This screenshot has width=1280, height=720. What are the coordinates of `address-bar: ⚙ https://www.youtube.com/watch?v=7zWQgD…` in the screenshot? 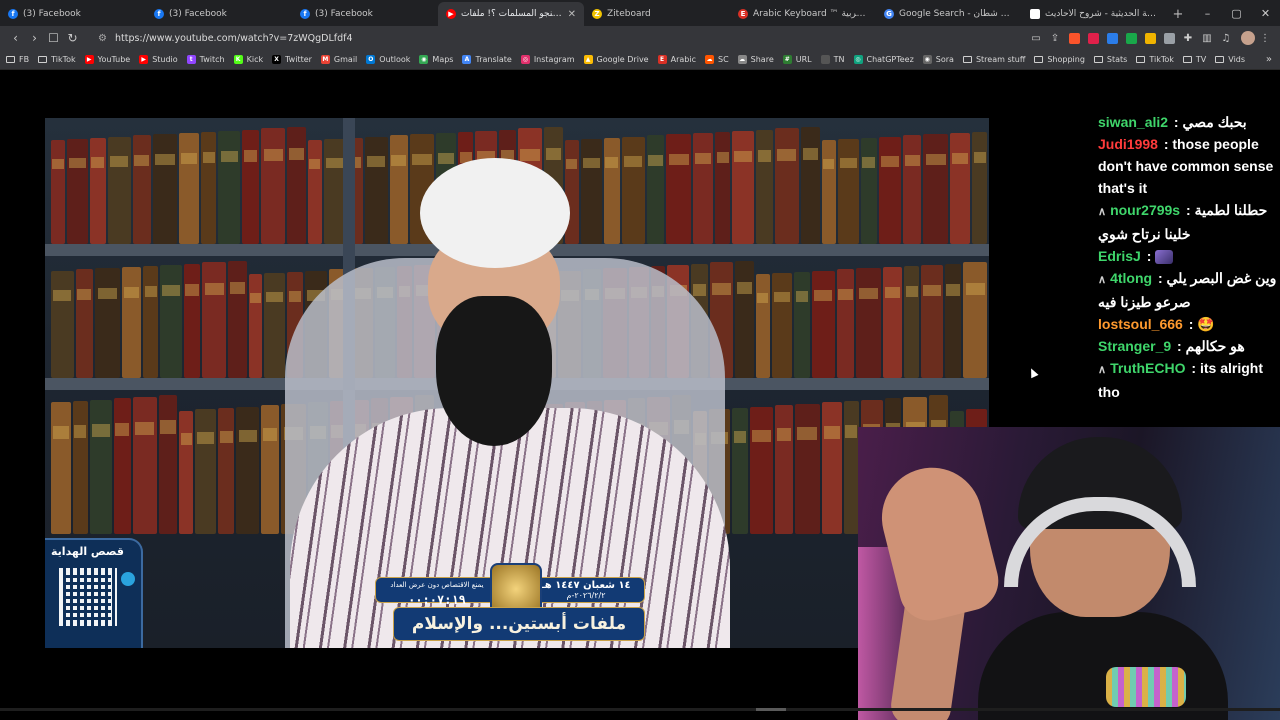 It's located at (555, 38).